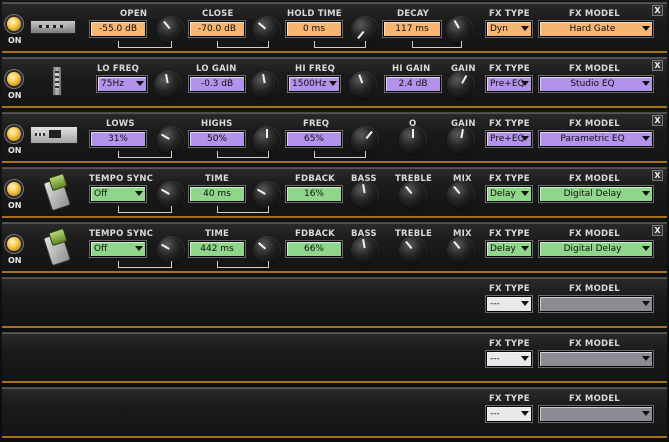 The height and width of the screenshot is (442, 669). What do you see at coordinates (217, 29) in the screenshot?
I see `close-value: -70.0 dB` at bounding box center [217, 29].